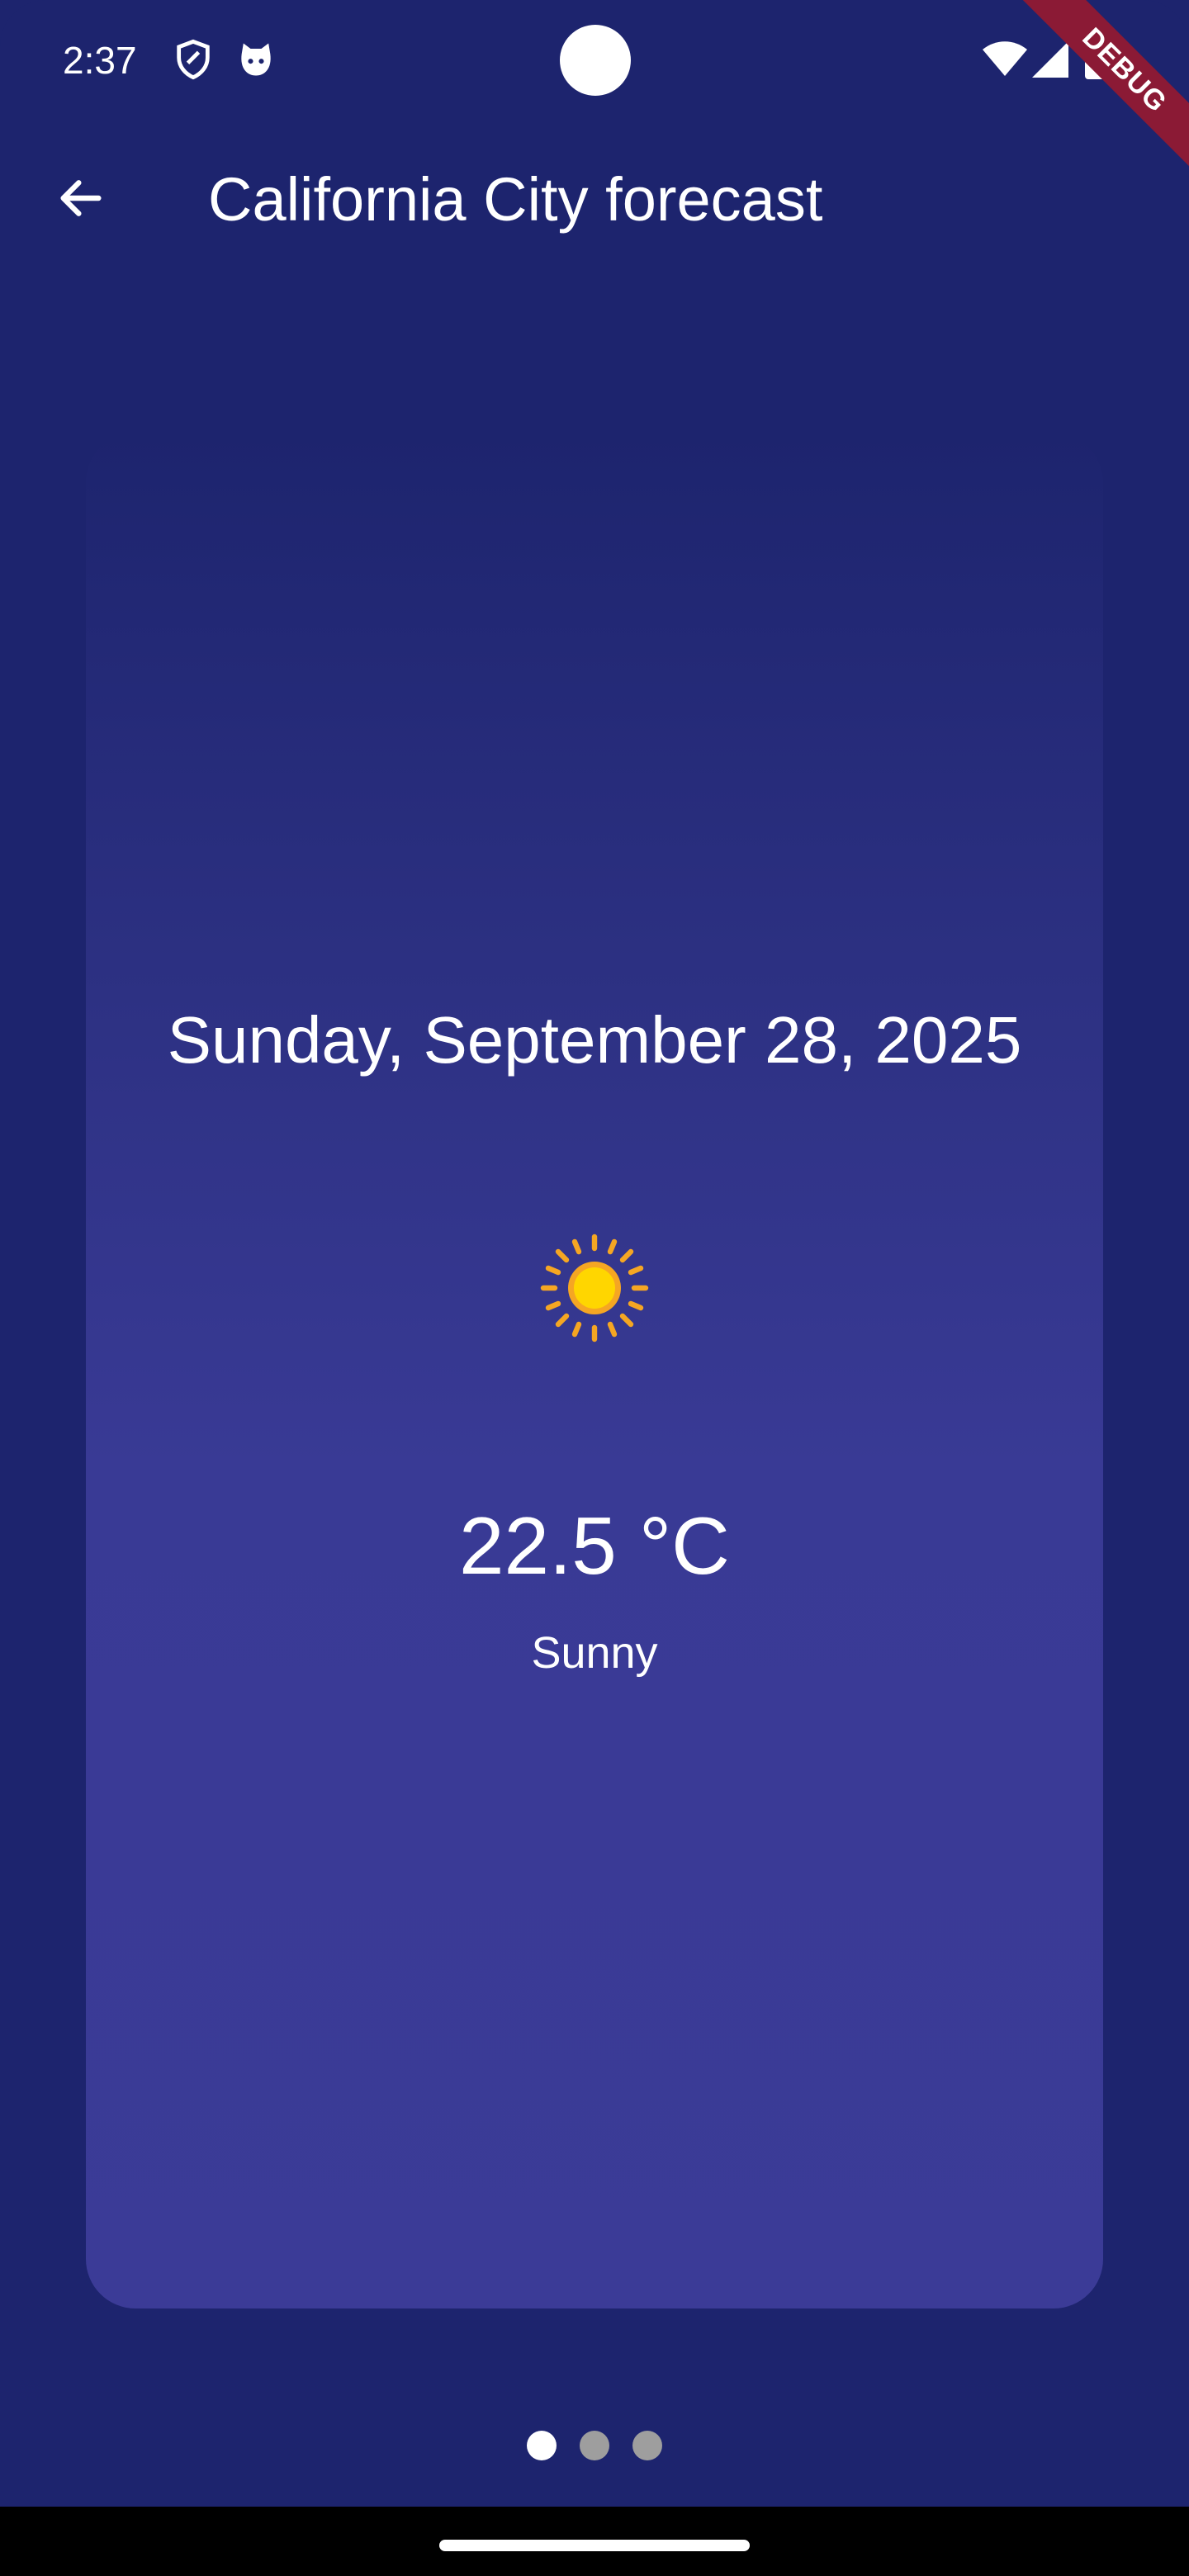  I want to click on arrow-back-icon, so click(80, 200).